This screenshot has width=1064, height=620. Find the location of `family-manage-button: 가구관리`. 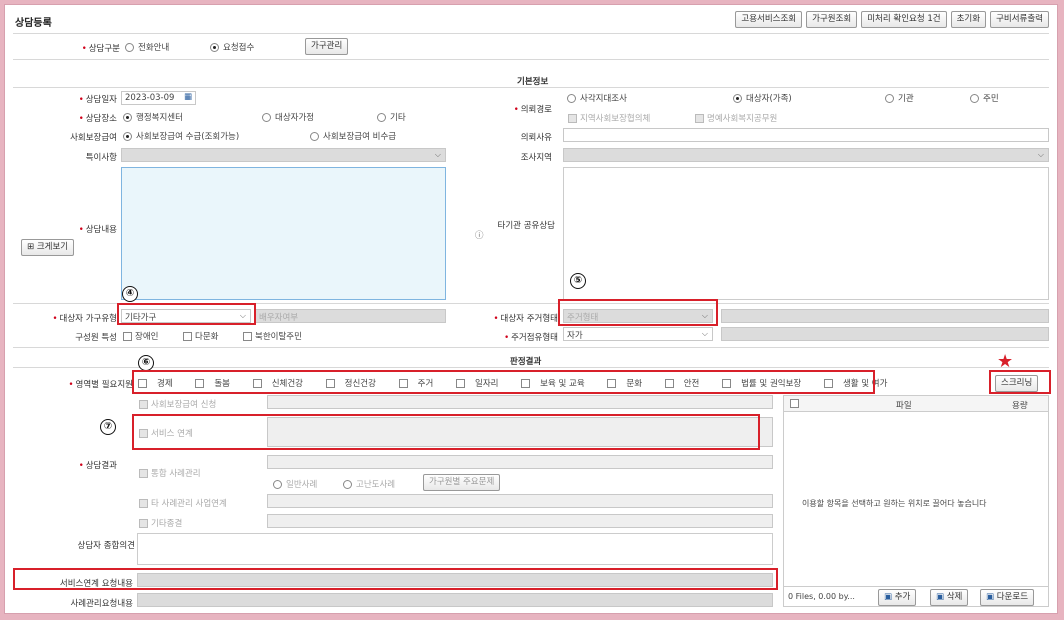

family-manage-button: 가구관리 is located at coordinates (327, 46).